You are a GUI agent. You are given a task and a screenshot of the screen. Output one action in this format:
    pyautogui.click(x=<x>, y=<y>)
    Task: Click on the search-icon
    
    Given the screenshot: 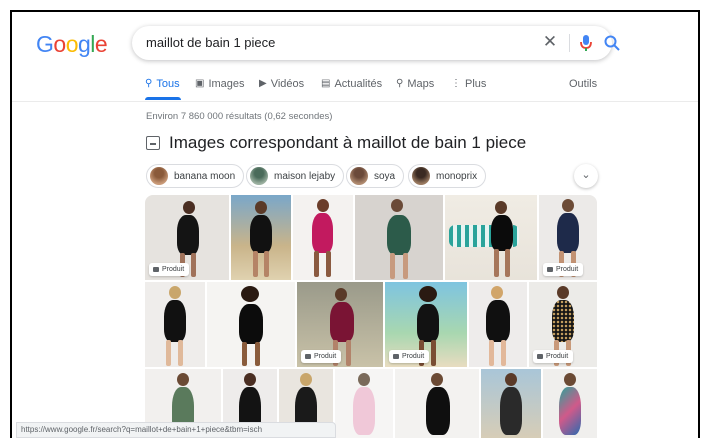 What is the action you would take?
    pyautogui.click(x=612, y=43)
    